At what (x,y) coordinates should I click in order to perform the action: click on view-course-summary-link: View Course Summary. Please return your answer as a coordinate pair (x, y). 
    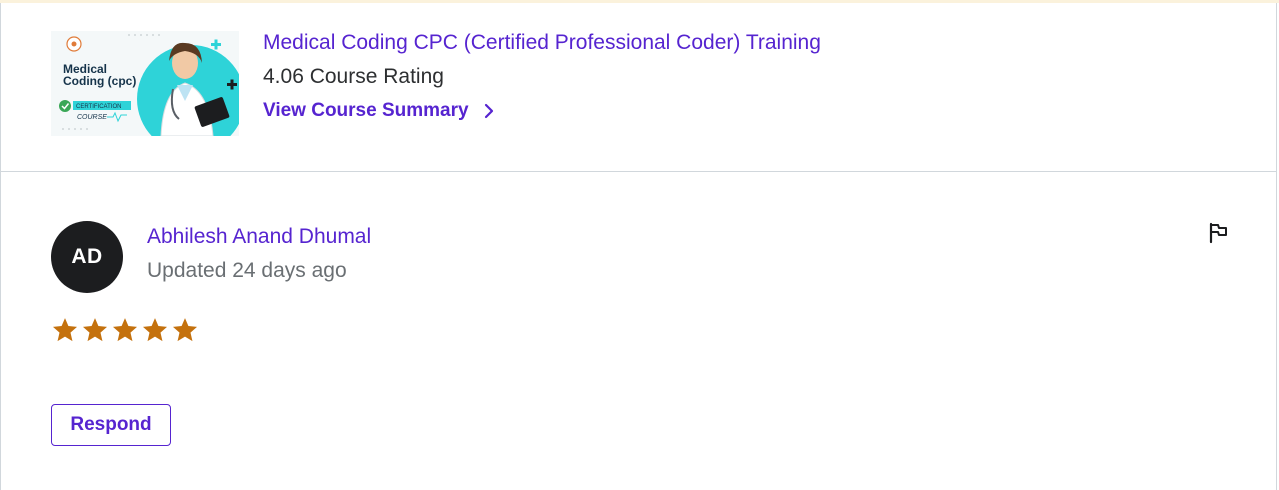
    Looking at the image, I should click on (379, 111).